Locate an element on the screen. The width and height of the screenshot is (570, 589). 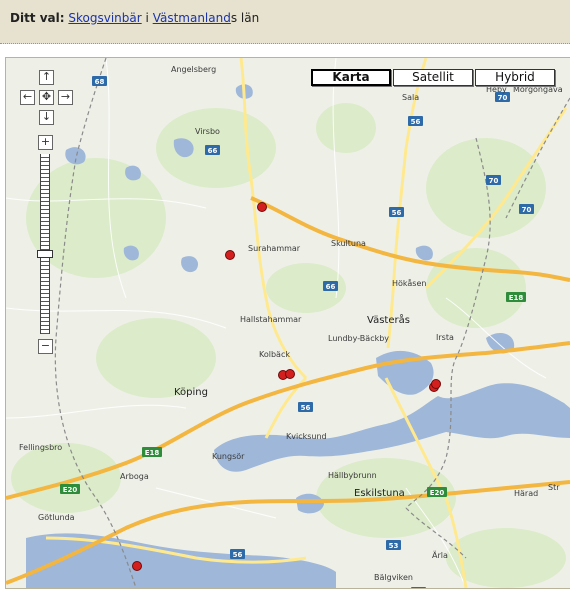
label-hallstahammar: Hallstahammar is located at coordinates (271, 319).